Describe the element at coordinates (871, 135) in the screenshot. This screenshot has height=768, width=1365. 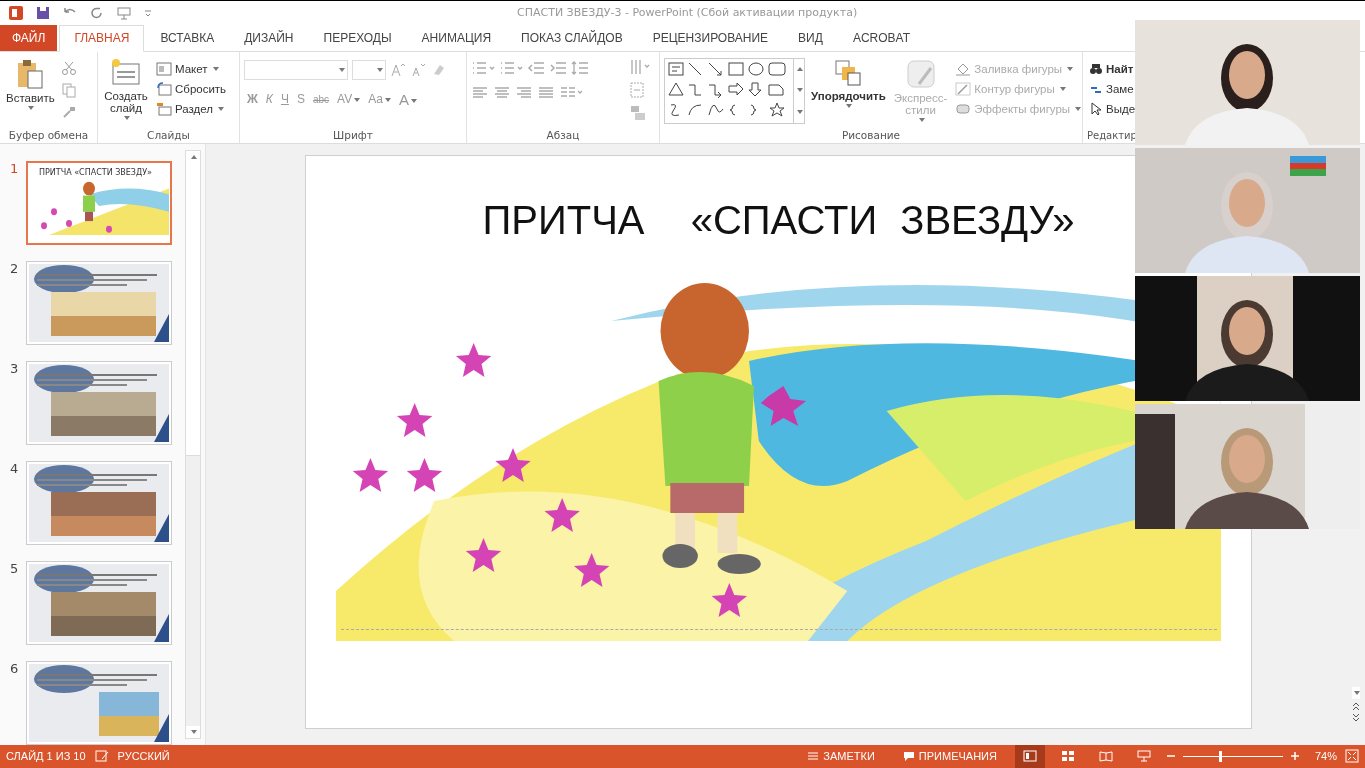
I see `group-label: Рисование` at that location.